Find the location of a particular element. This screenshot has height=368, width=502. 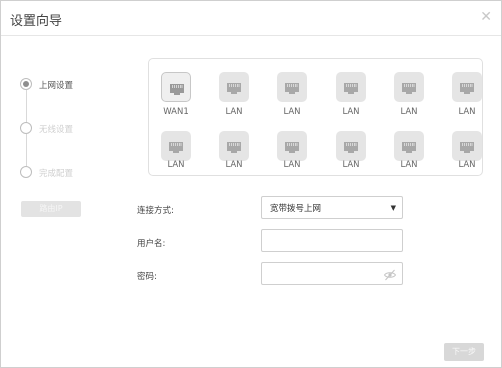

next-button: 下一步 is located at coordinates (464, 352).